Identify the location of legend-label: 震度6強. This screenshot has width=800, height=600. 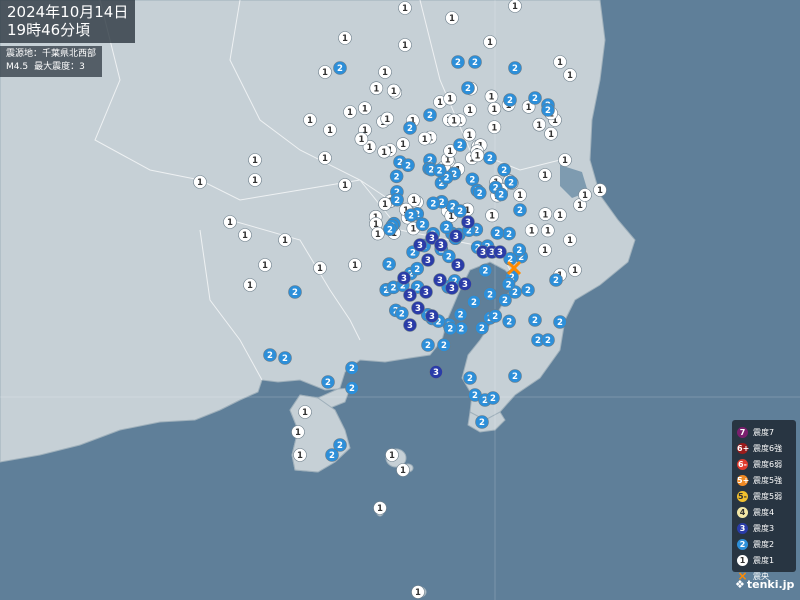
(768, 448).